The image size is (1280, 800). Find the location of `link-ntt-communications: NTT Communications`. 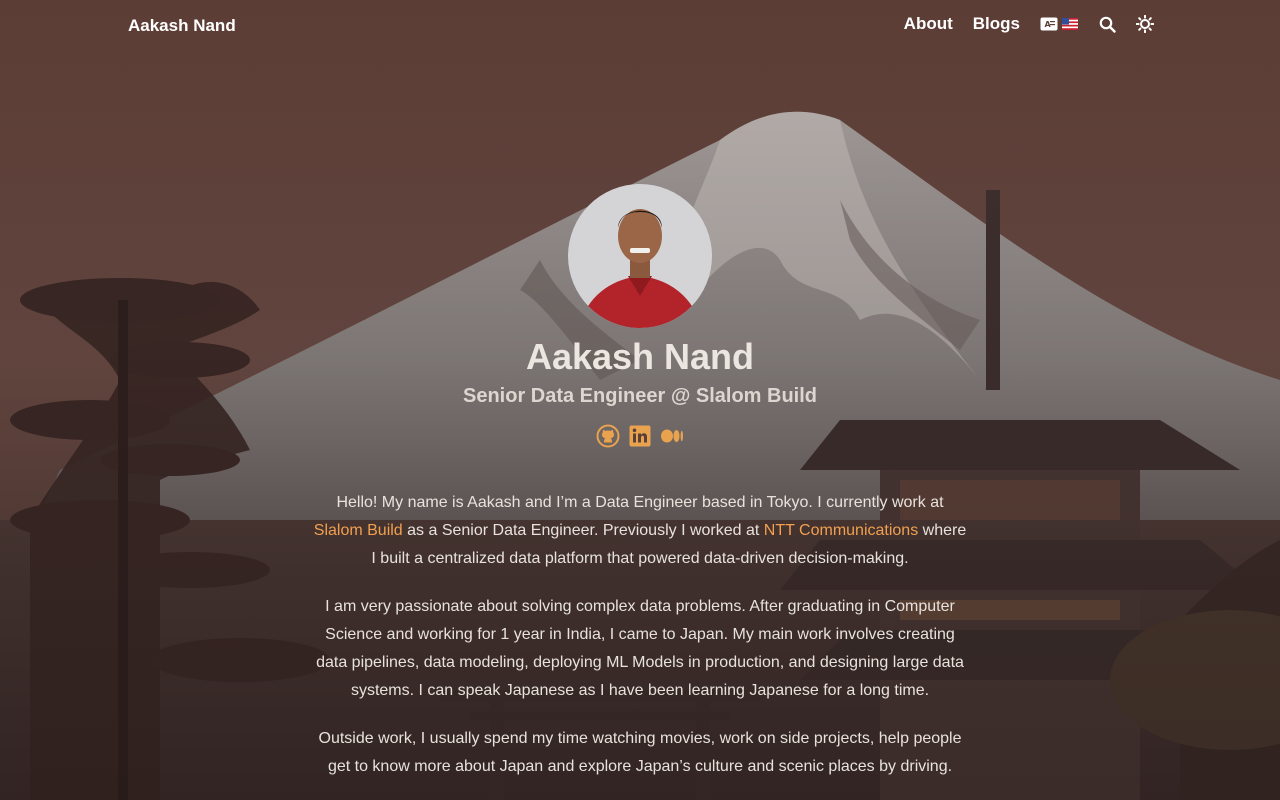

link-ntt-communications: NTT Communications is located at coordinates (841, 530).